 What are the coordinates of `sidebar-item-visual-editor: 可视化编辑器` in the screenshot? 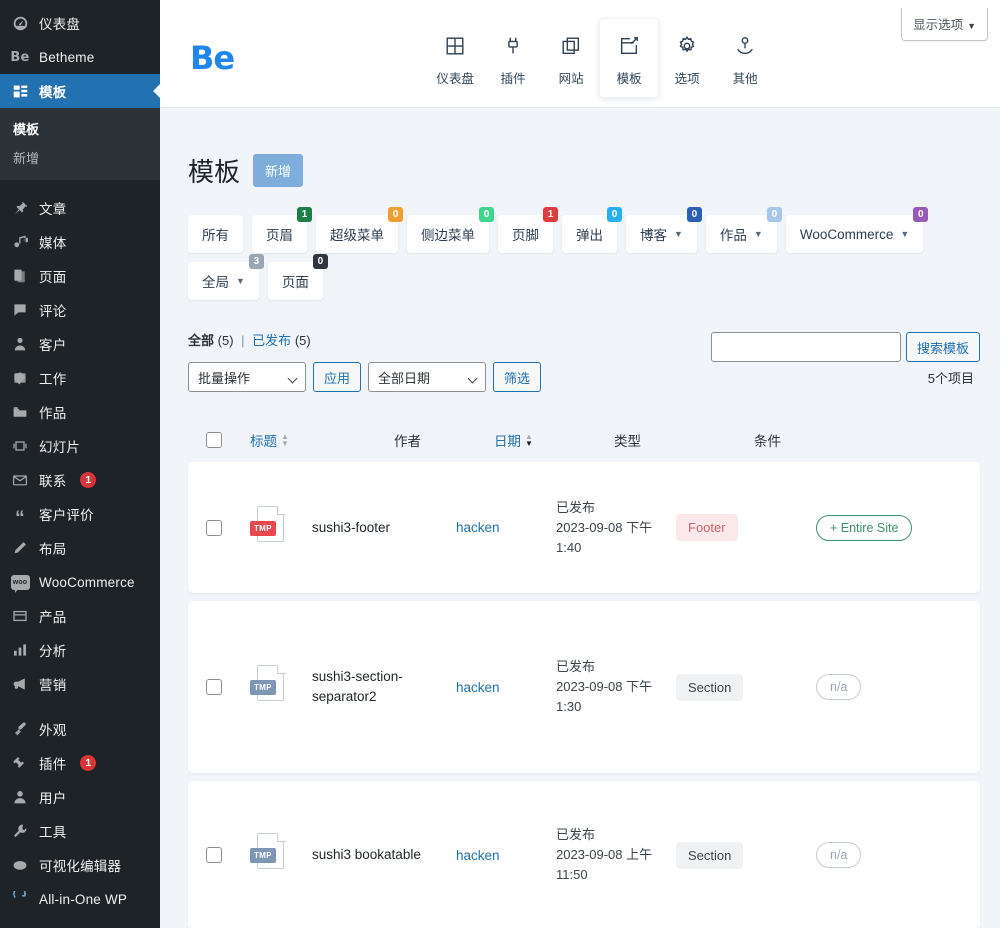 It's located at (80, 865).